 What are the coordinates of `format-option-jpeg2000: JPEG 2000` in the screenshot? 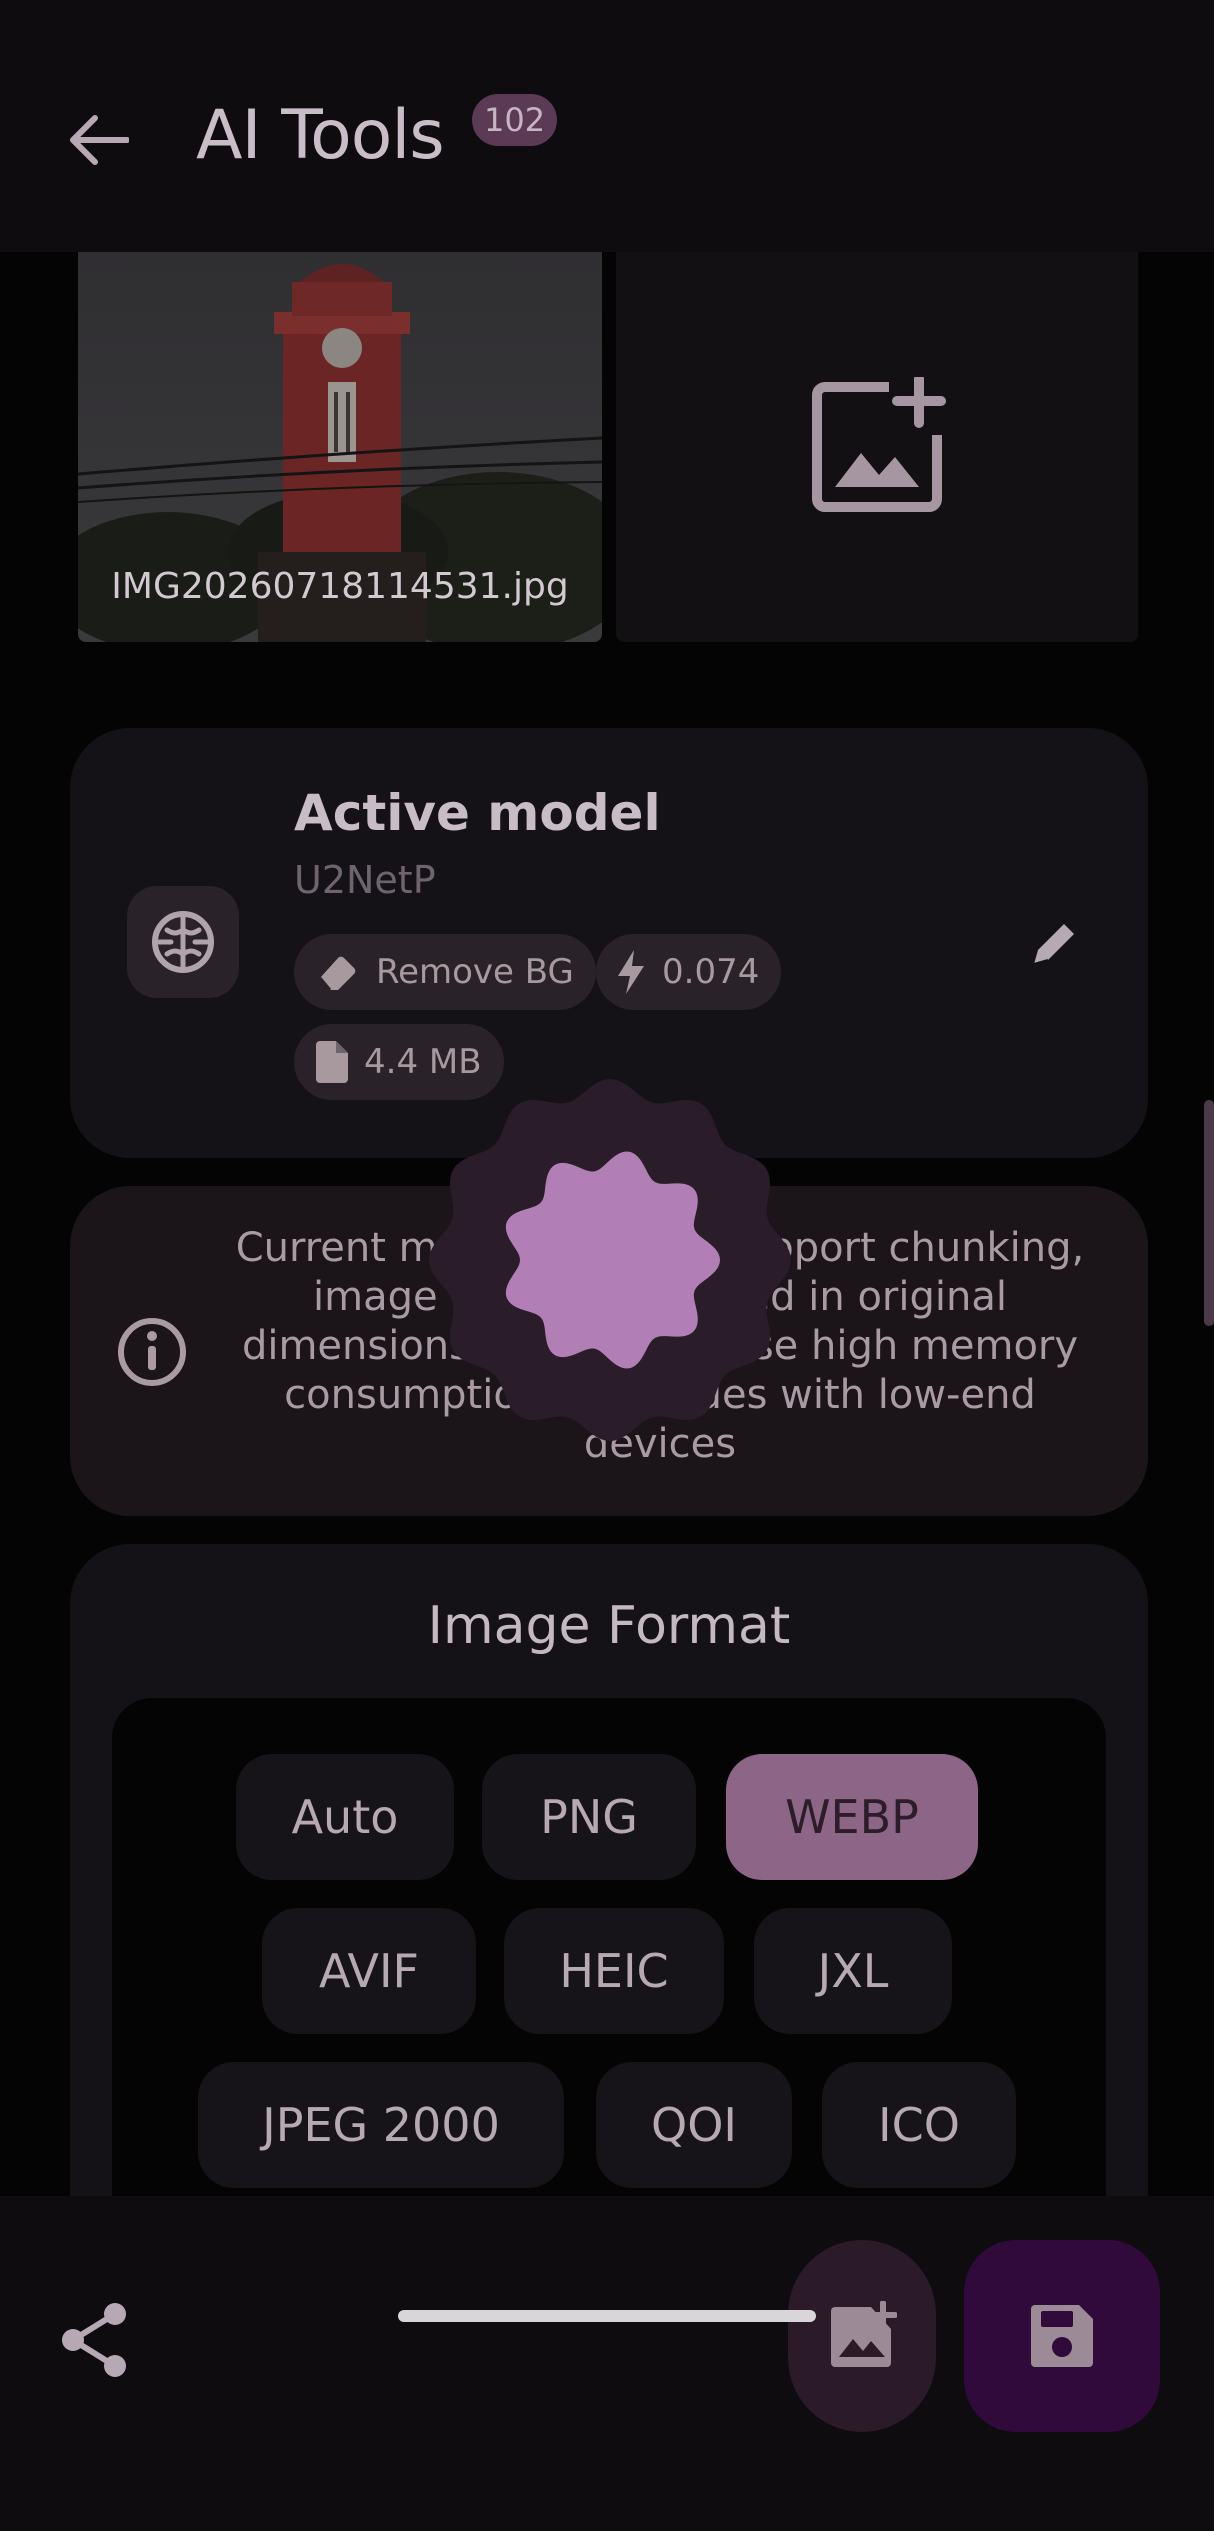 It's located at (381, 2125).